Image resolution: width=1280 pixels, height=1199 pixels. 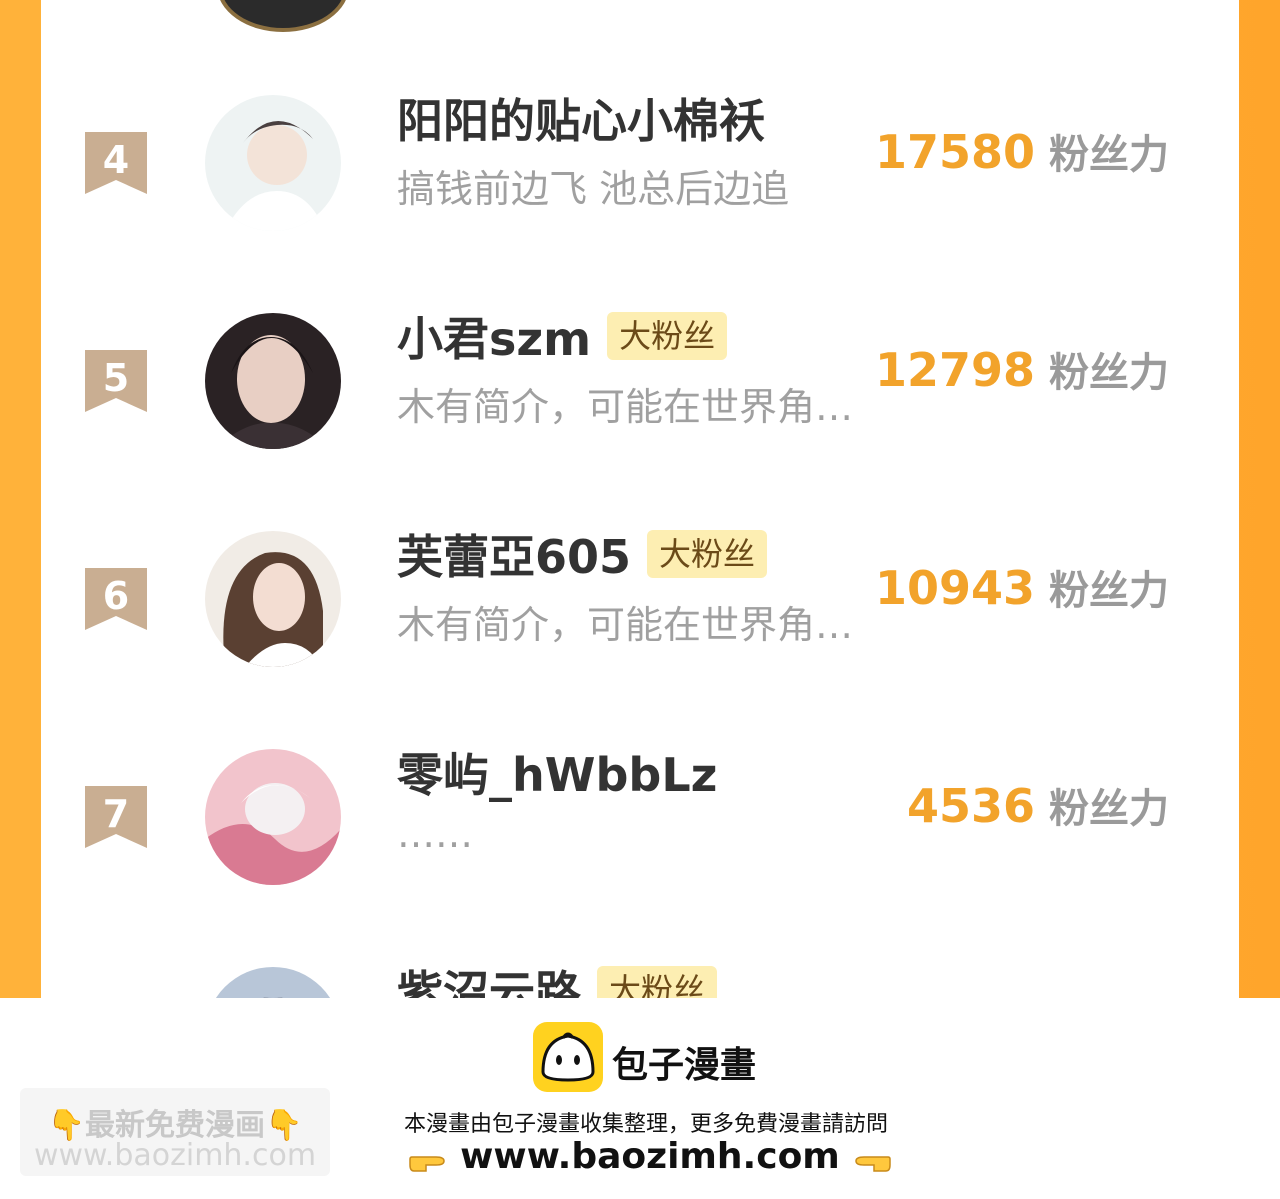 What do you see at coordinates (640, 378) in the screenshot?
I see `ranking-row: 5 小君szm 大粉丝 木有简介，可能在世界角… 12798 粉丝力` at bounding box center [640, 378].